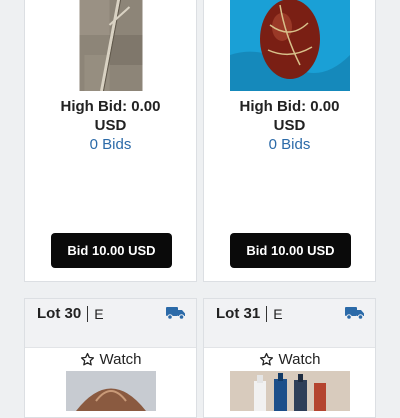 The height and width of the screenshot is (418, 400). What do you see at coordinates (289, 391) in the screenshot?
I see `bottles-image` at bounding box center [289, 391].